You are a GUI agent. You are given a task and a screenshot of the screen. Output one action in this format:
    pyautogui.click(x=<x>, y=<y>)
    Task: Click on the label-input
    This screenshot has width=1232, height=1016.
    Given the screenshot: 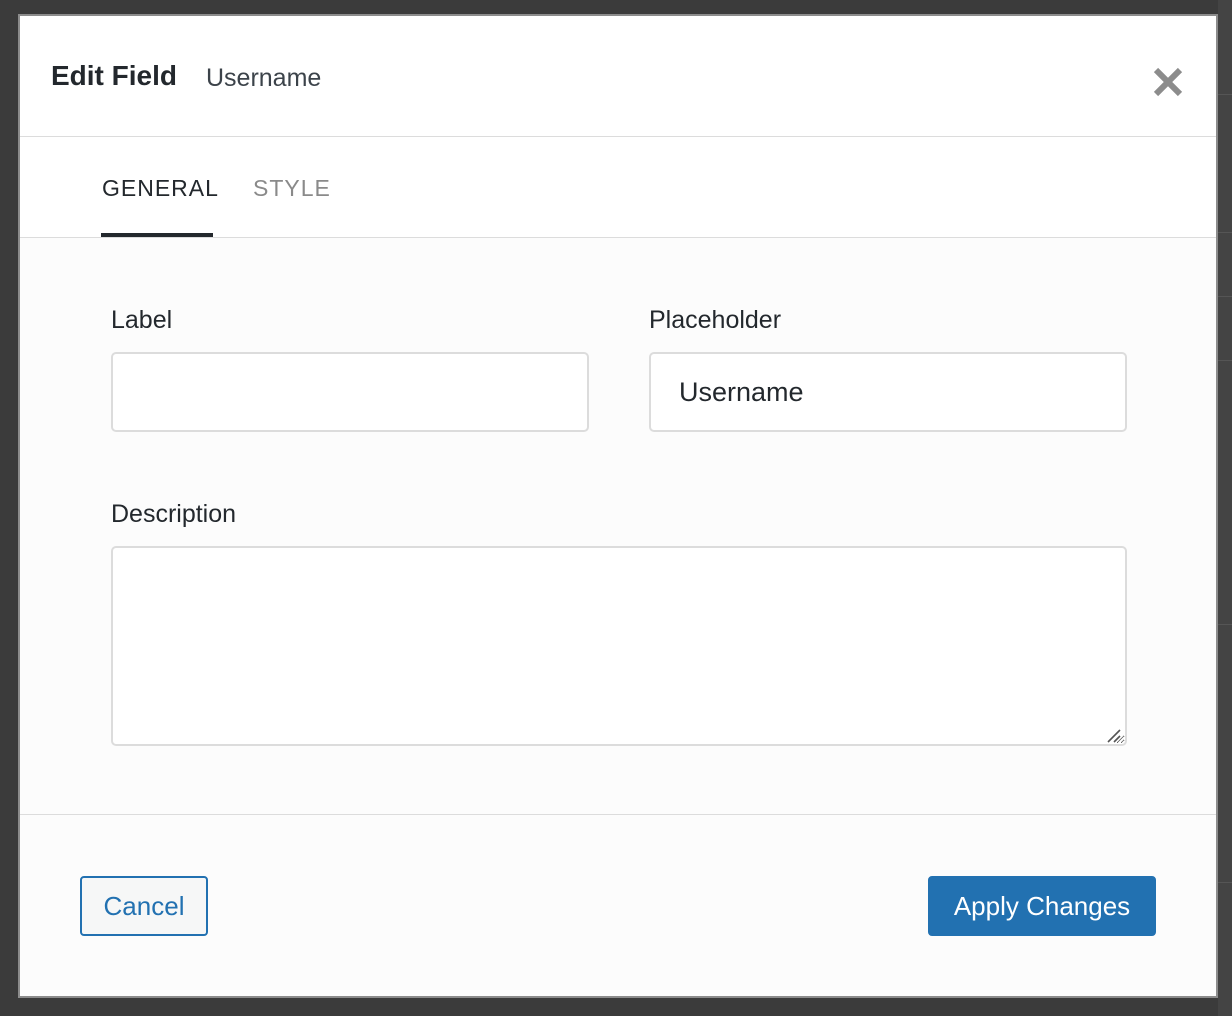 What is the action you would take?
    pyautogui.click(x=350, y=392)
    